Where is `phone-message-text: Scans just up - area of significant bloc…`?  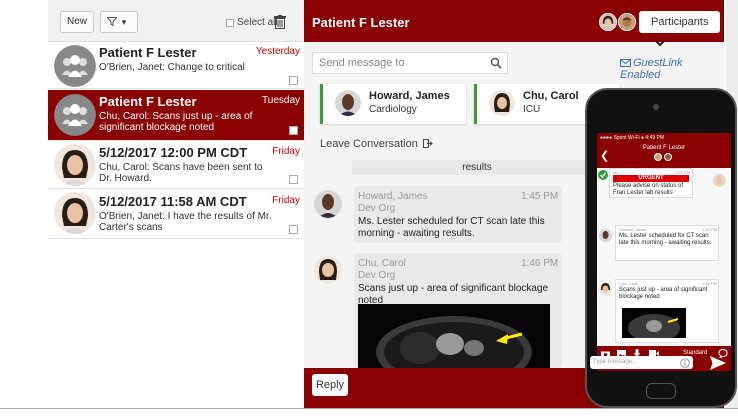 phone-message-text: Scans just up - area of significant bloc… is located at coordinates (663, 293).